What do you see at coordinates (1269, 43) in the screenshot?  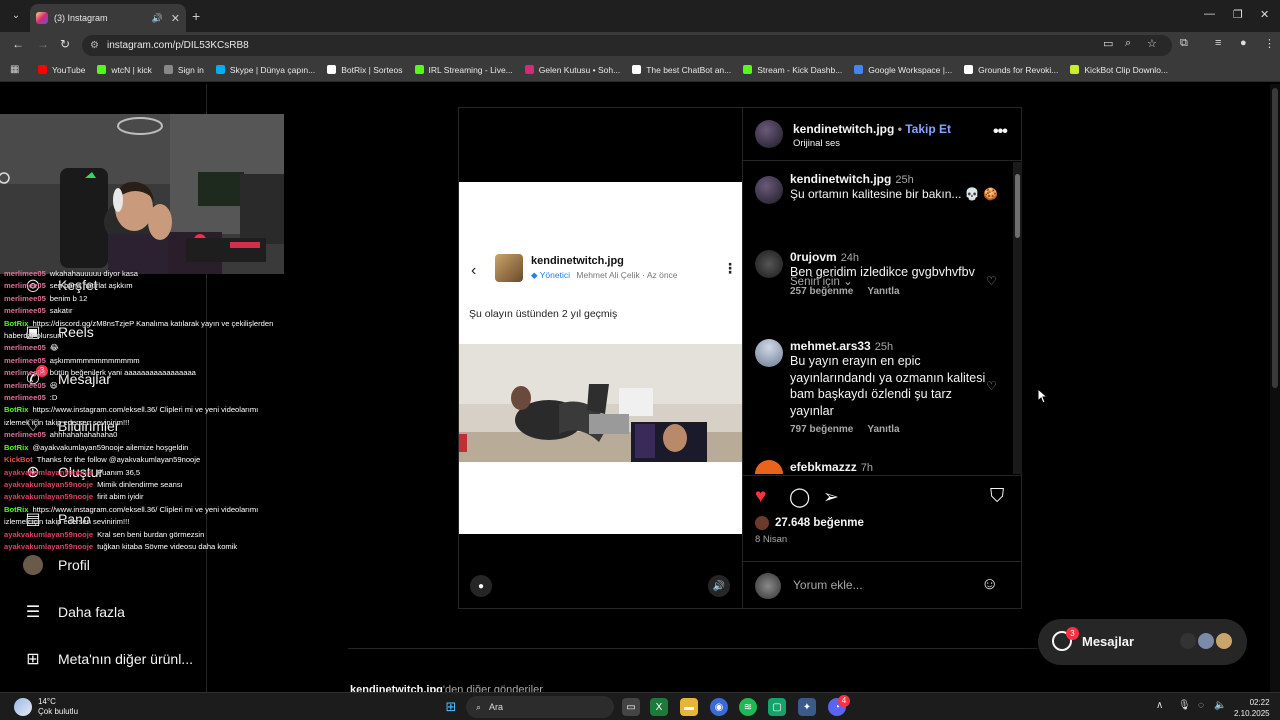 I see `browser-menu-icon: ⋮` at bounding box center [1269, 43].